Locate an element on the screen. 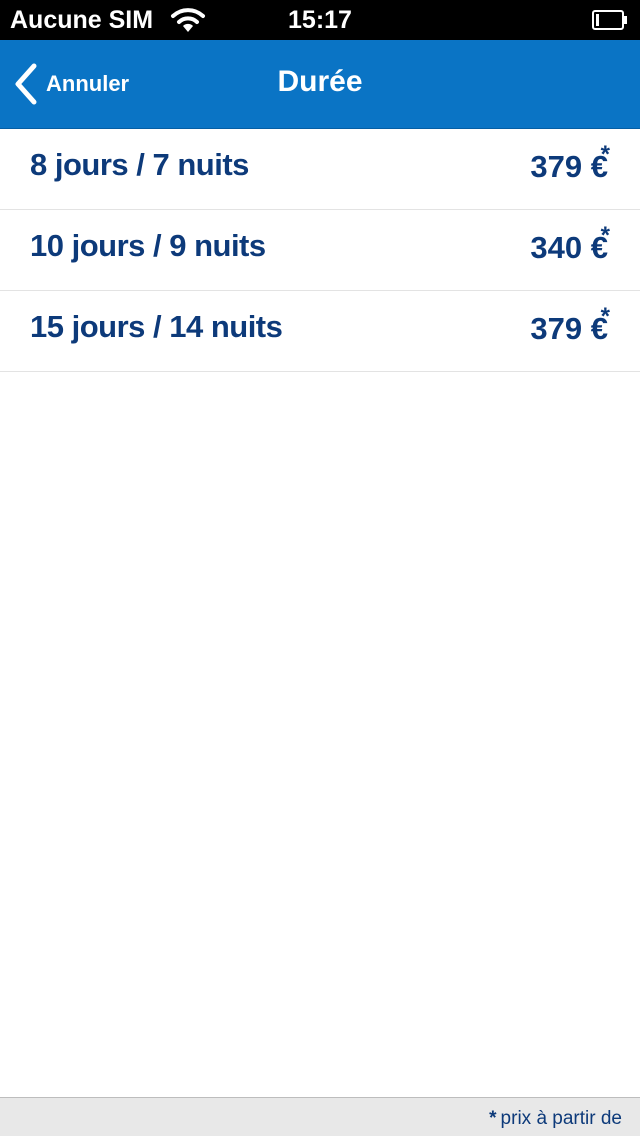 The width and height of the screenshot is (640, 1136). duration-label: 10 jours / 9 nuits is located at coordinates (148, 245).